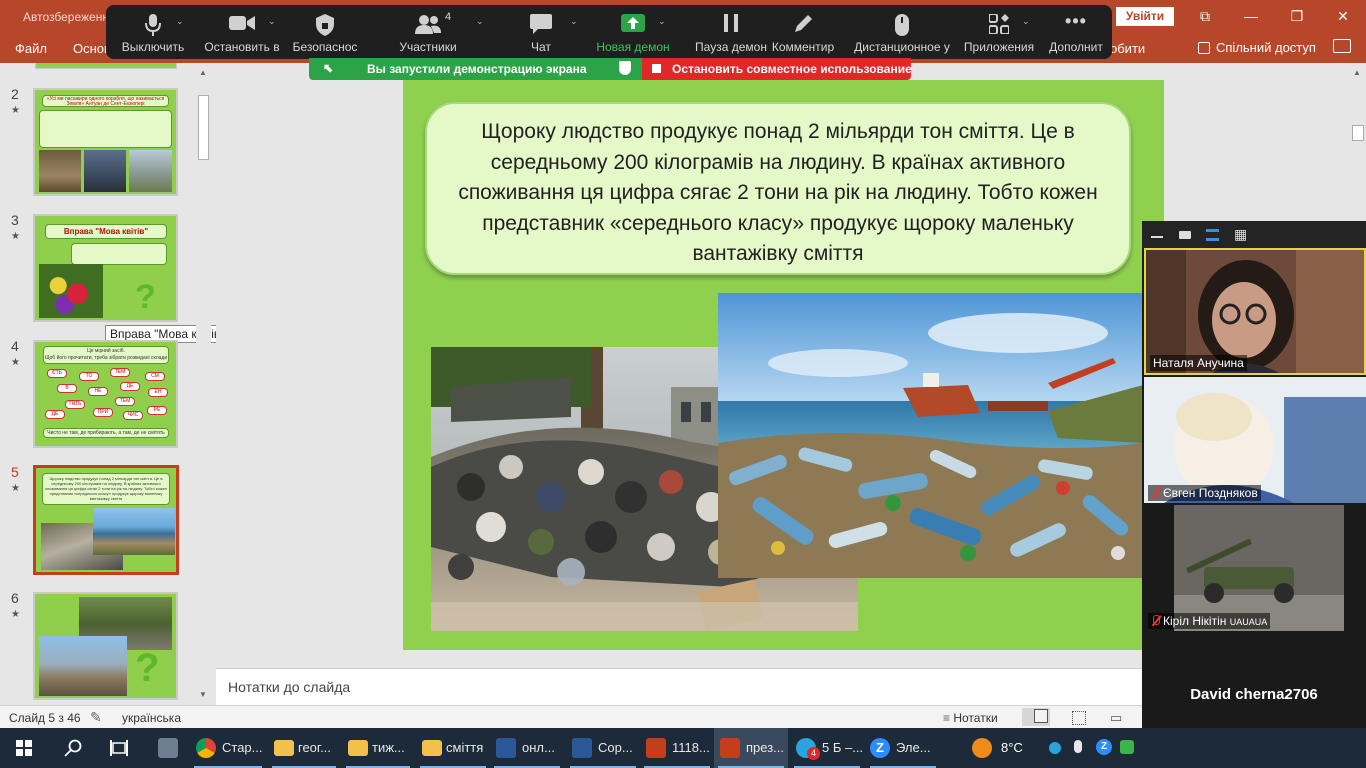 This screenshot has height=768, width=1366. I want to click on search-button, so click(72, 748).